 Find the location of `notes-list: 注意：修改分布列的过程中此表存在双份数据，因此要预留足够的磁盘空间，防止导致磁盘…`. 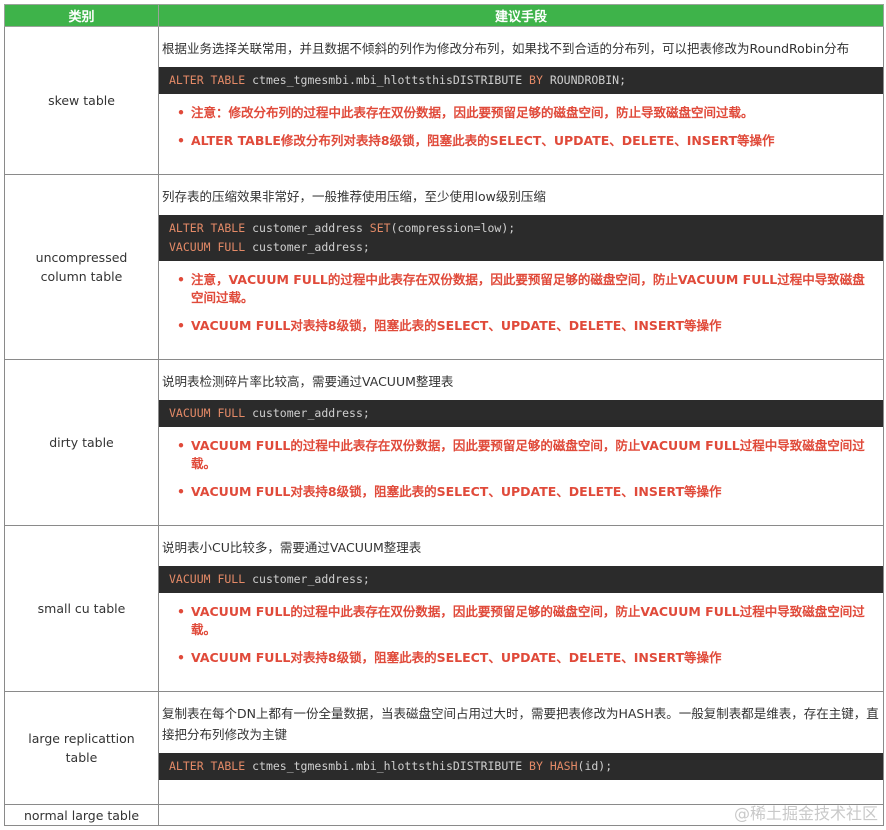

notes-list: 注意：修改分布列的过程中此表存在双份数据，因此要预留足够的磁盘空间，防止导致磁盘… is located at coordinates (521, 137).